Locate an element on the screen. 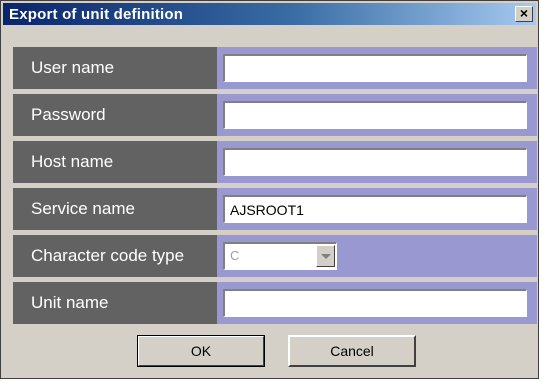  close-button: × is located at coordinates (524, 14).